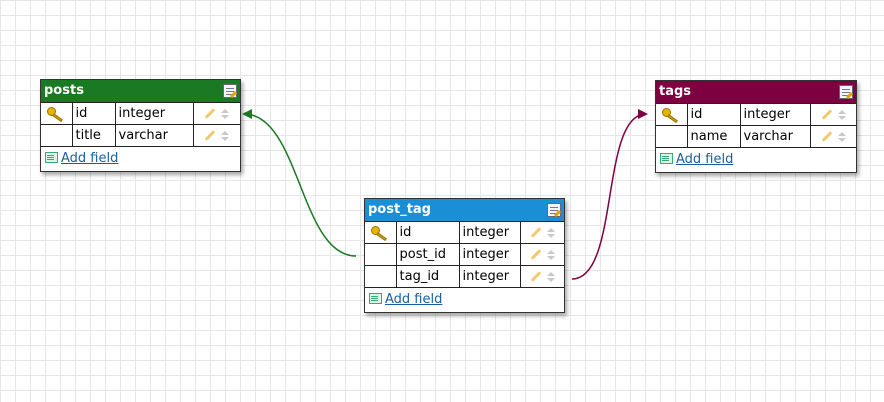  I want to click on table-posts: posts id integer title varchar Add field, so click(140, 125).